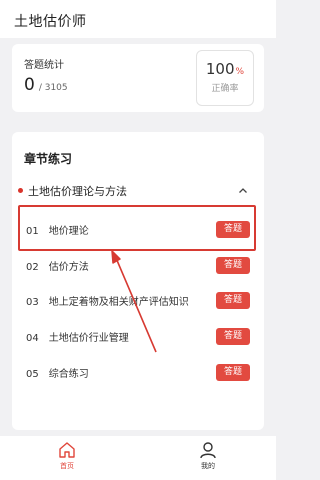 Image resolution: width=320 pixels, height=480 pixels. I want to click on section-title: 章节练习, so click(48, 159).